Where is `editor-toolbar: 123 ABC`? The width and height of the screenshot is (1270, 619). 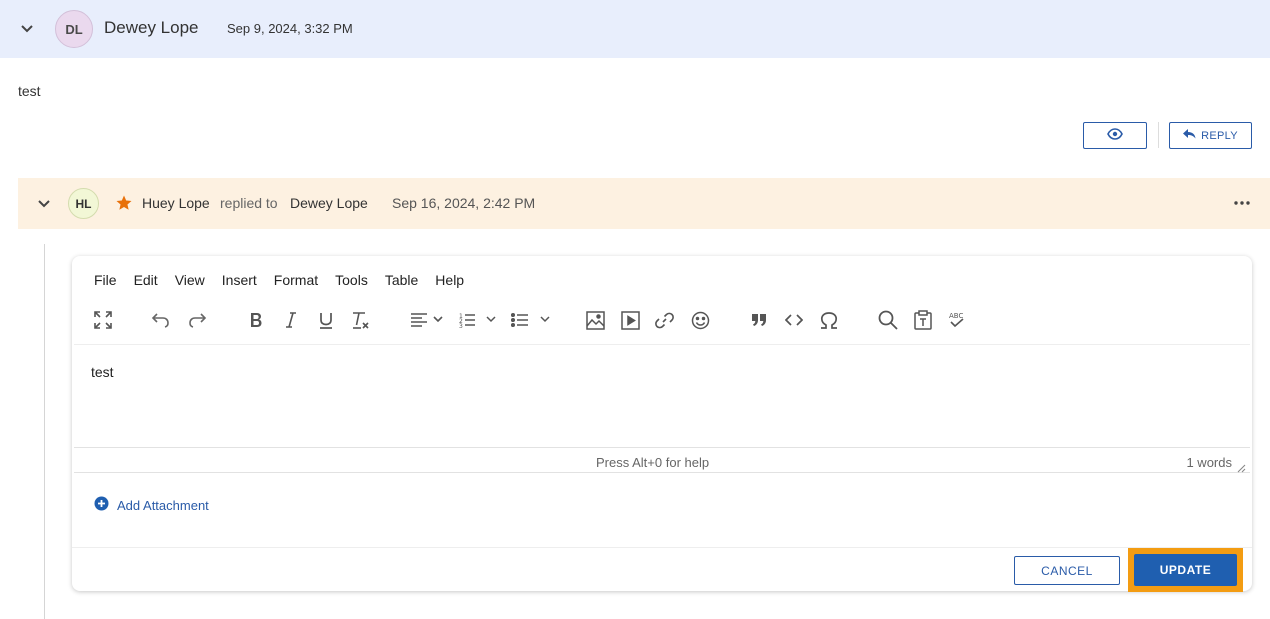
editor-toolbar: 123 ABC is located at coordinates (662, 322).